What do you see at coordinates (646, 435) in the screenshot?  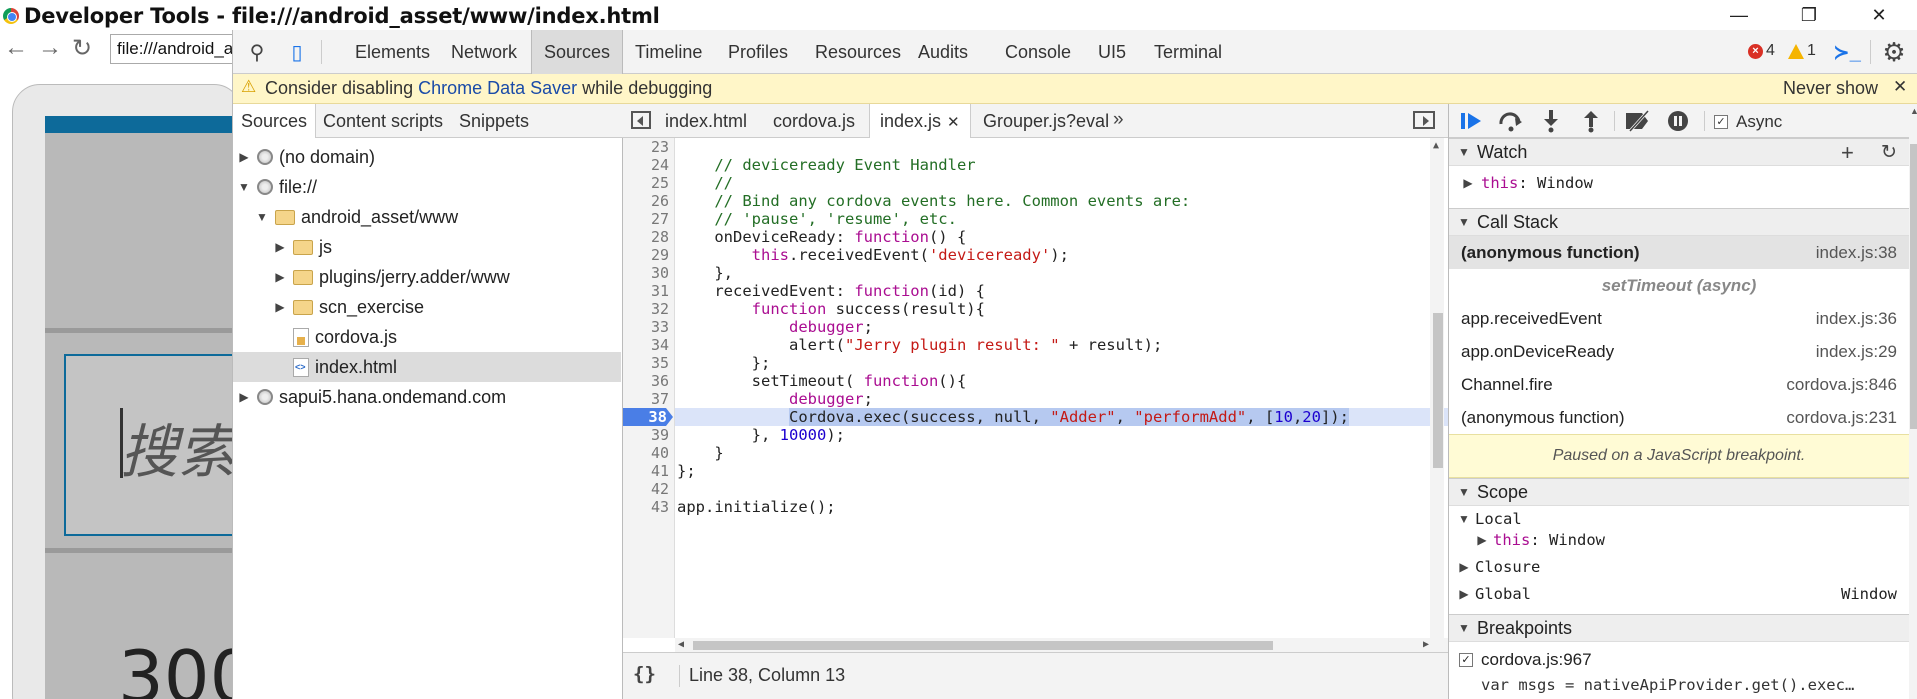 I see `line-number: 39` at bounding box center [646, 435].